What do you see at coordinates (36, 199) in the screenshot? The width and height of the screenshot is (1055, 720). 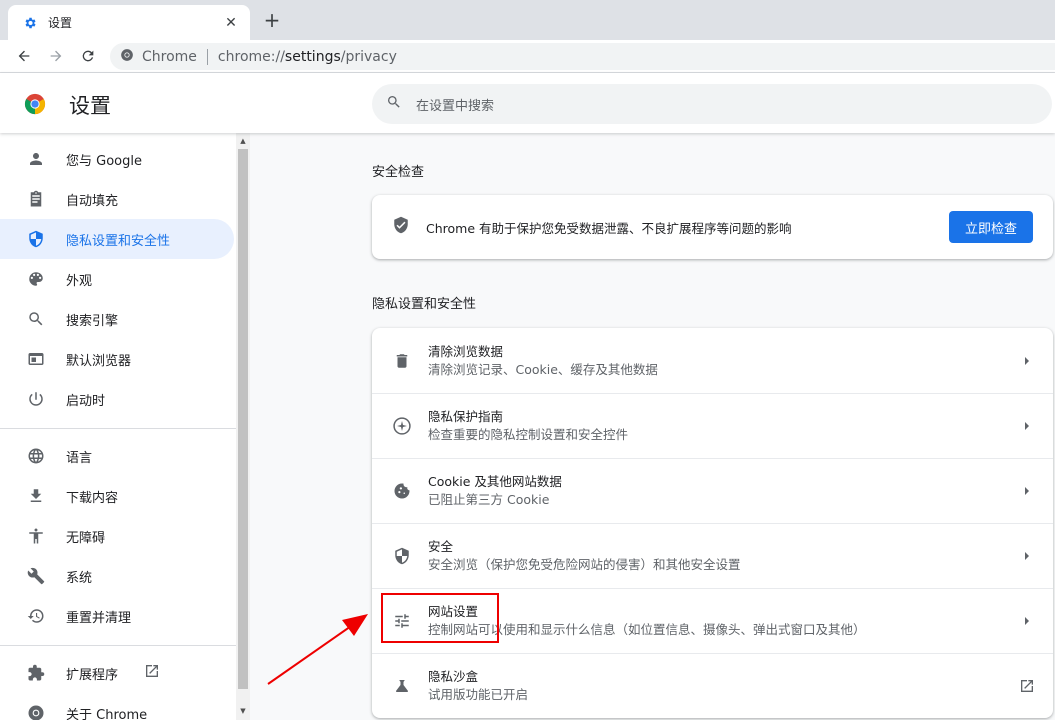 I see `clipboard-icon` at bounding box center [36, 199].